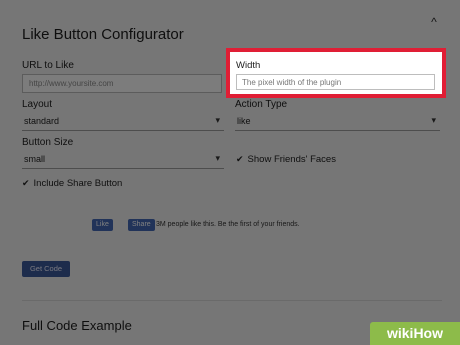 This screenshot has width=460, height=345. I want to click on close-icon: ^, so click(434, 22).